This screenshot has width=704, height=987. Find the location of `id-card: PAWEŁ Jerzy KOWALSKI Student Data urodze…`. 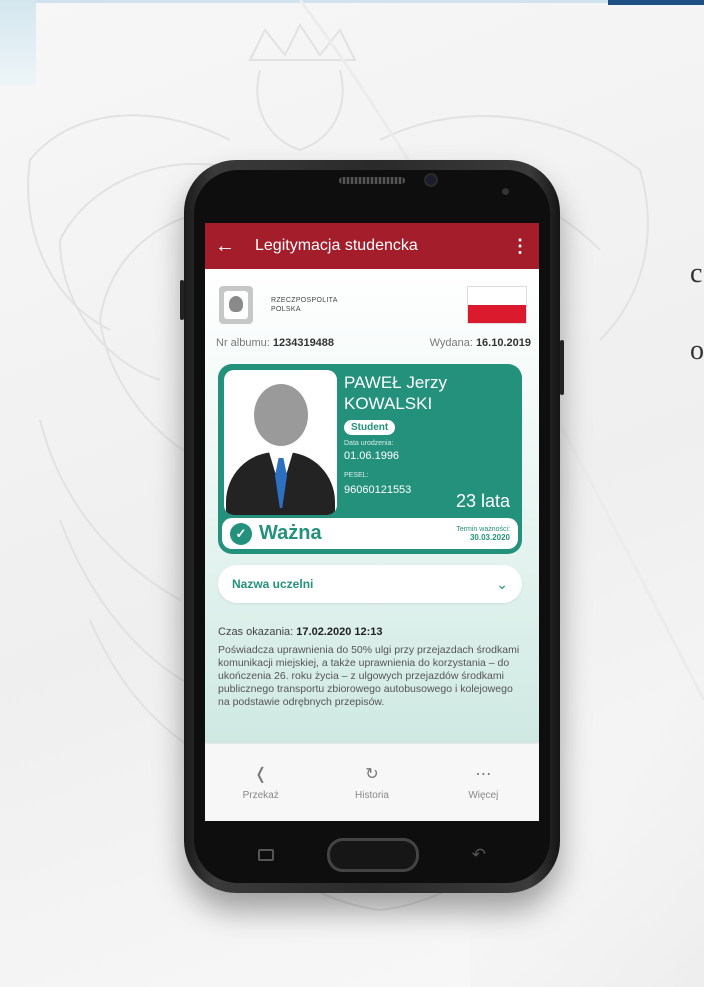

id-card: PAWEŁ Jerzy KOWALSKI Student Data urodze… is located at coordinates (370, 459).